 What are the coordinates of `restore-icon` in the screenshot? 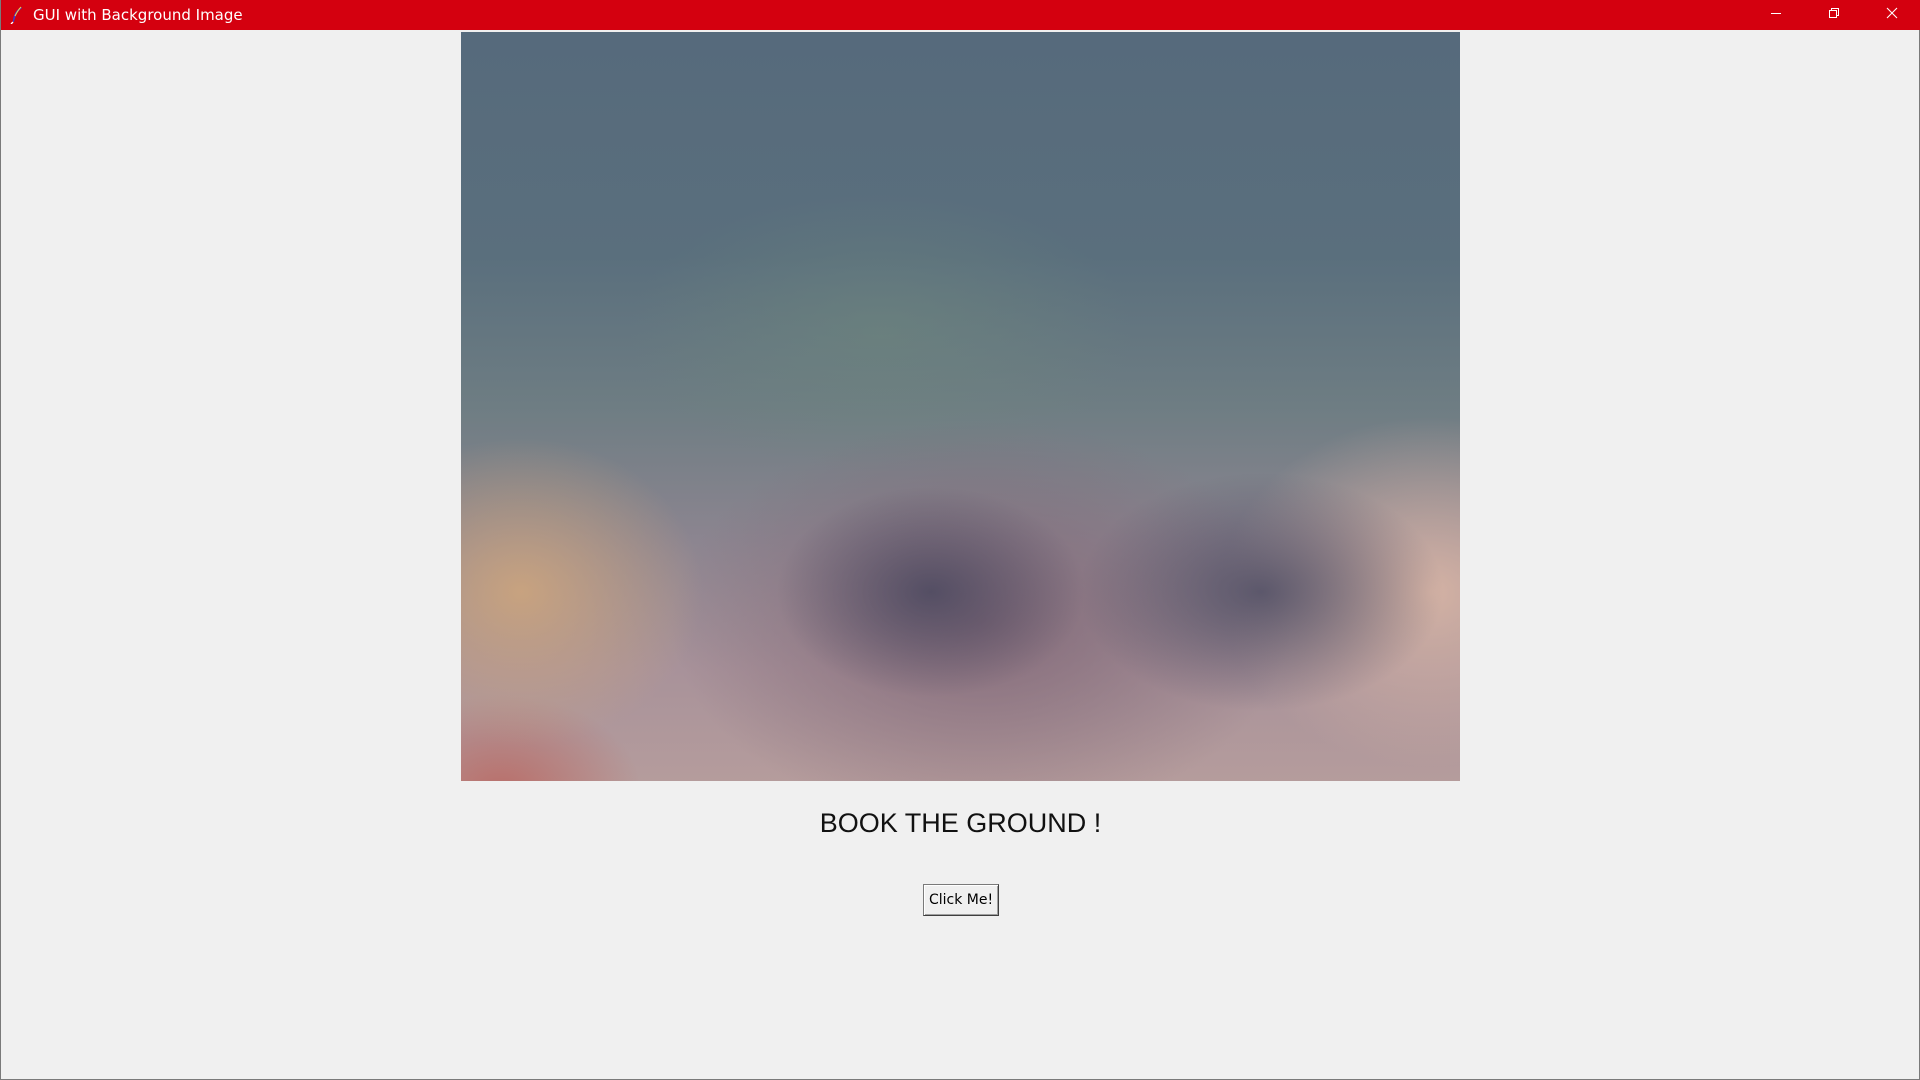 It's located at (1834, 15).